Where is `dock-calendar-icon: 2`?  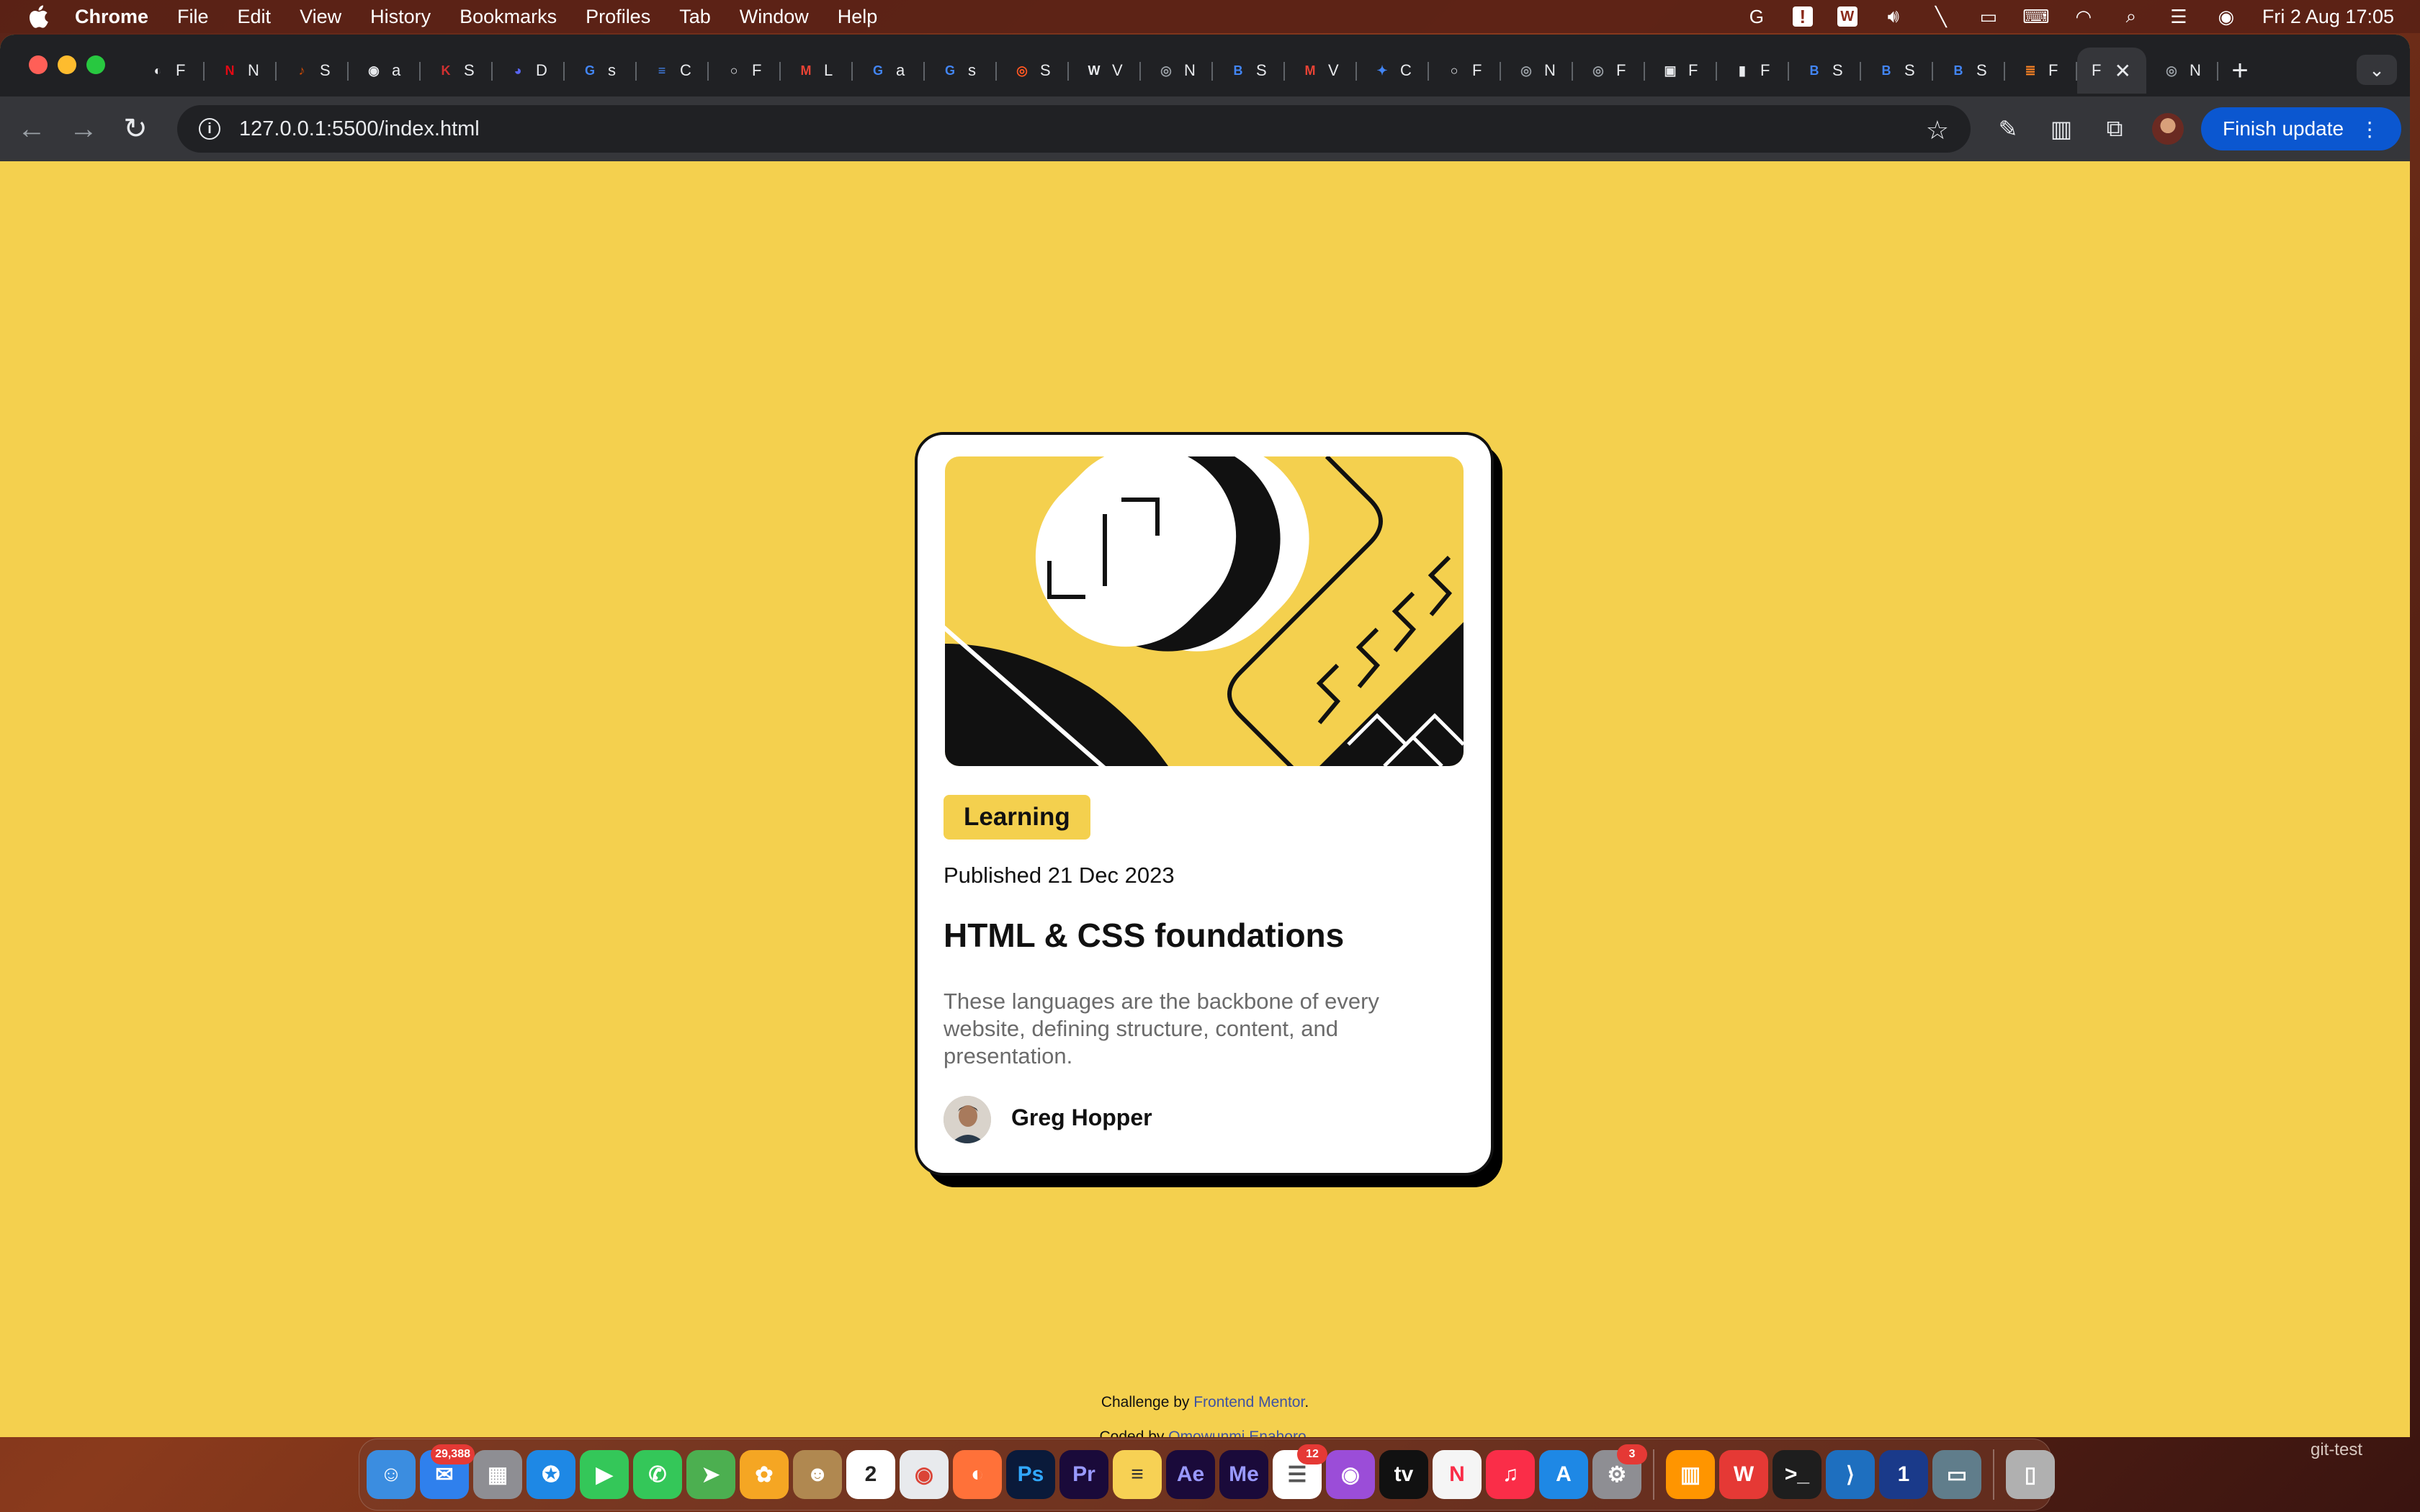
dock-calendar-icon: 2 is located at coordinates (870, 1474).